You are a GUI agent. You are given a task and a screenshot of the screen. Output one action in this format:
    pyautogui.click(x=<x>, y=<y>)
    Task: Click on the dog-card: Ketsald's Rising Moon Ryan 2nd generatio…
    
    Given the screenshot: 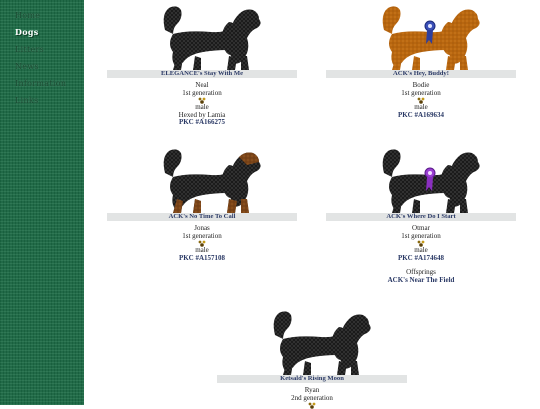 What is the action you would take?
    pyautogui.click(x=312, y=357)
    